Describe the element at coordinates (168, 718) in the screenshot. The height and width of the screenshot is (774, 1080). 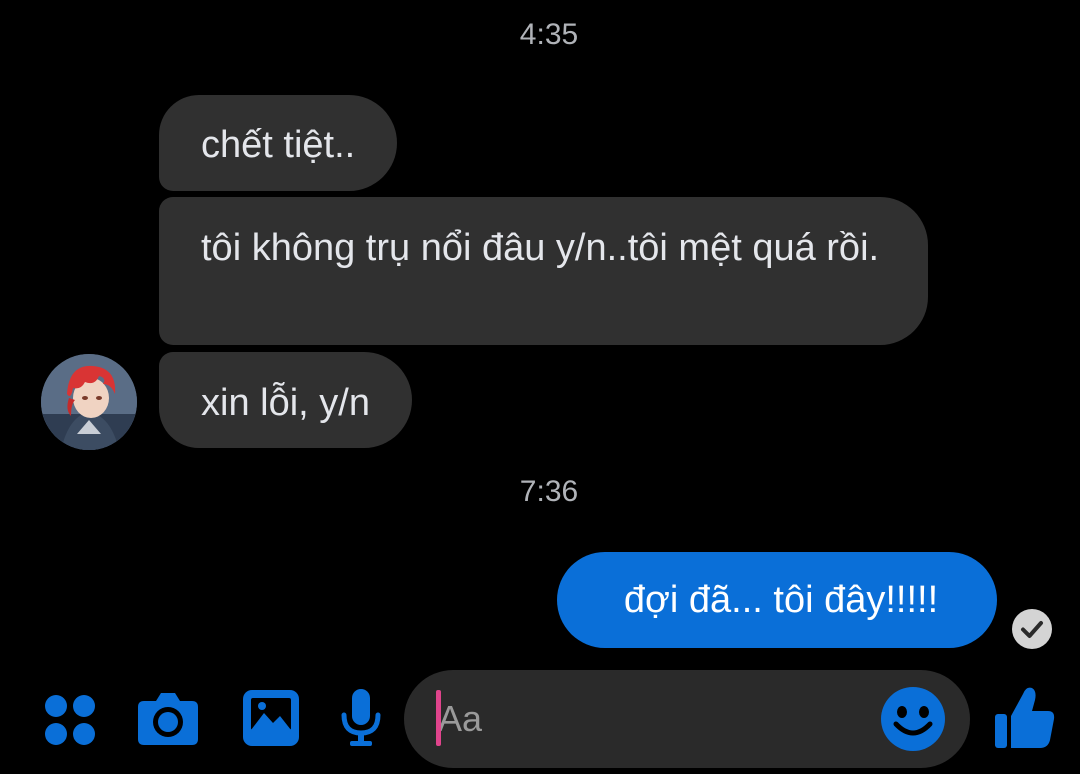
I see `camera-icon` at that location.